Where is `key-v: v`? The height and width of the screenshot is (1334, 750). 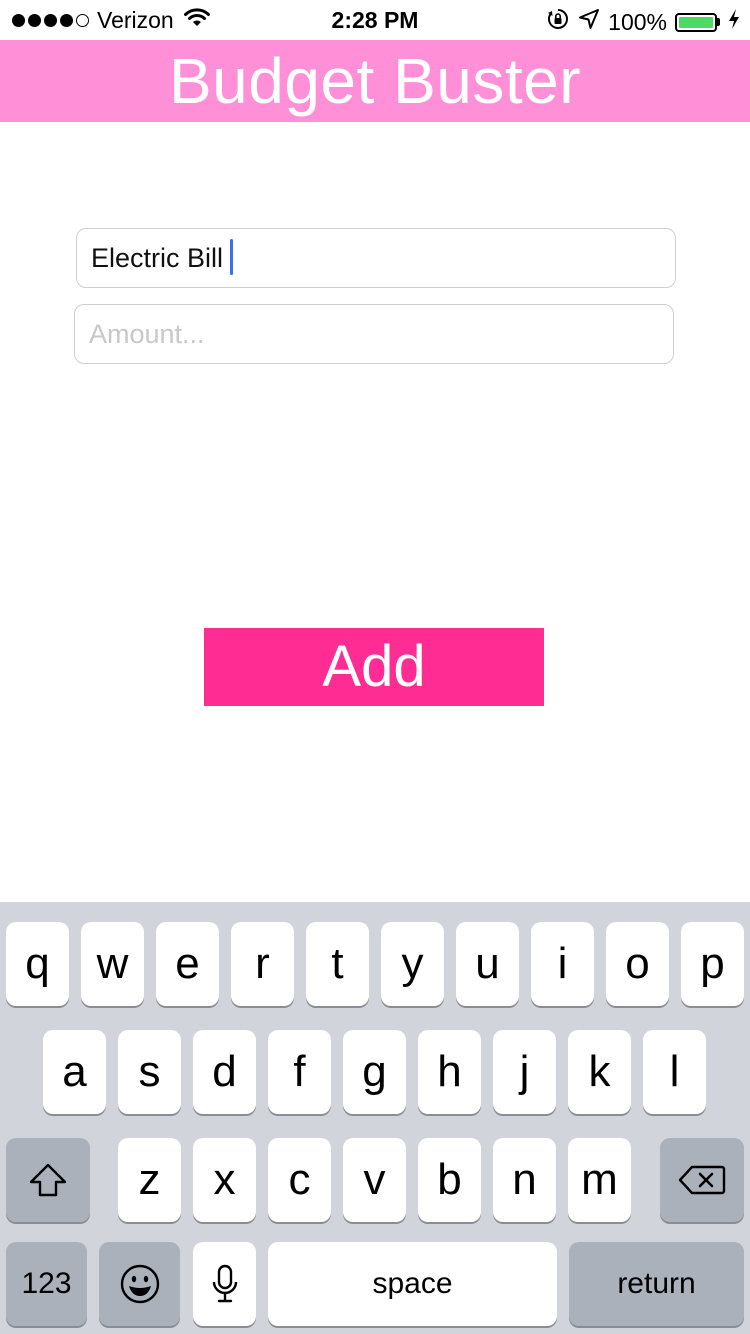
key-v: v is located at coordinates (374, 1180).